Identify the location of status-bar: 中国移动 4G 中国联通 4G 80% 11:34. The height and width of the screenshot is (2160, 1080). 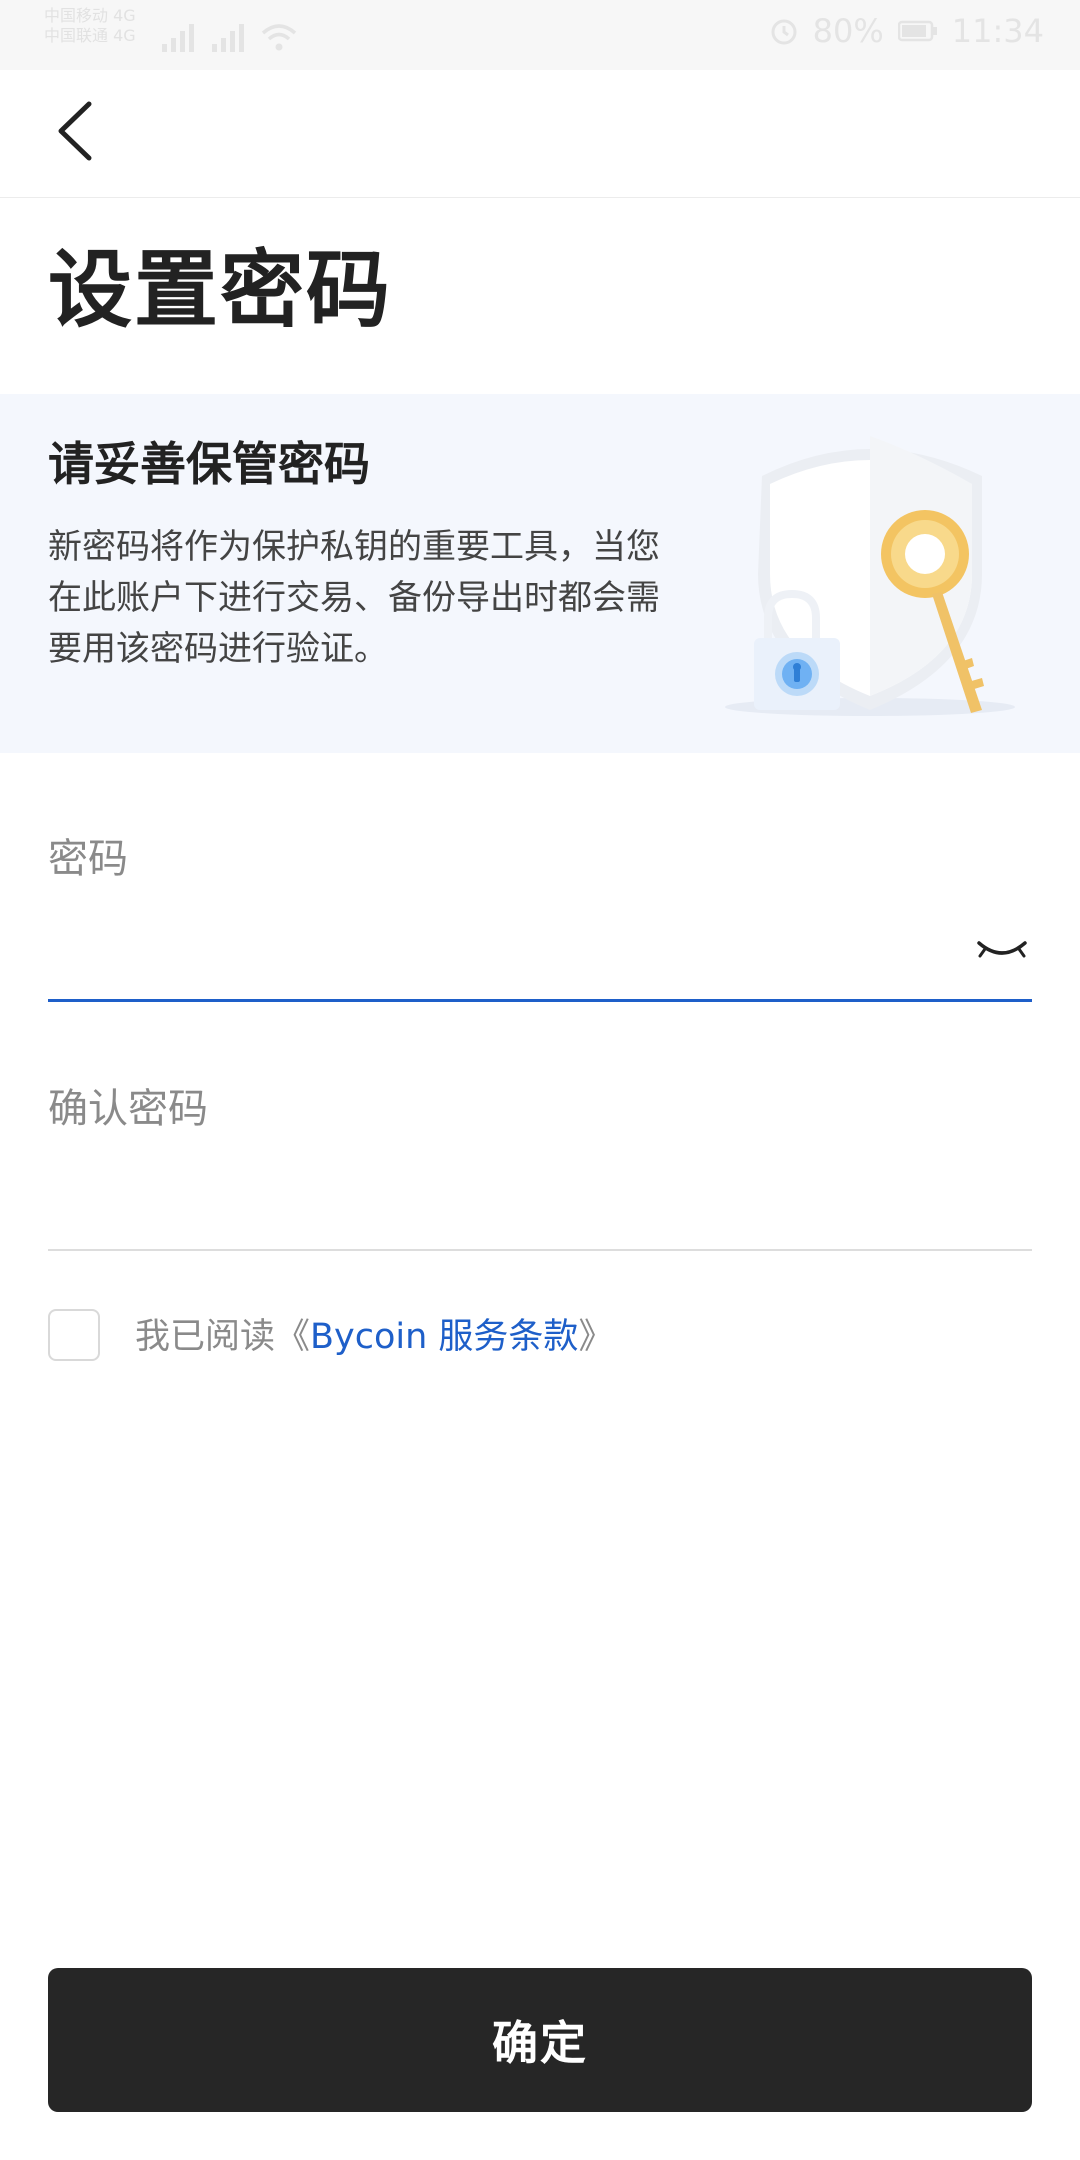
(540, 35).